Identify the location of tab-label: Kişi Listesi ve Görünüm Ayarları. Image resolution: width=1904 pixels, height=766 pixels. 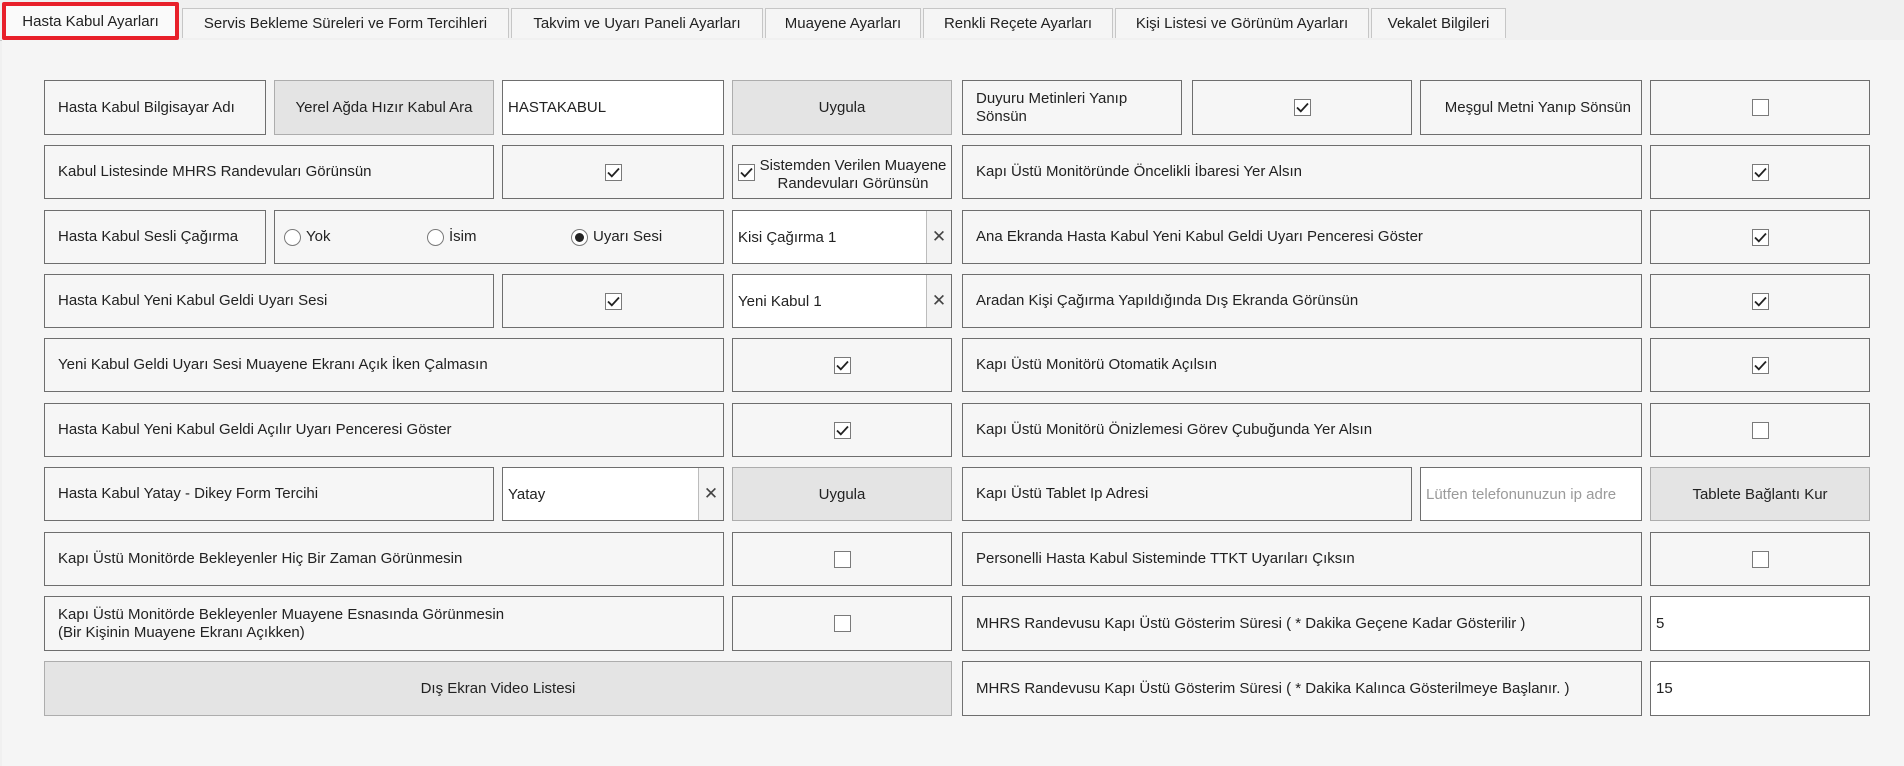
(1242, 23).